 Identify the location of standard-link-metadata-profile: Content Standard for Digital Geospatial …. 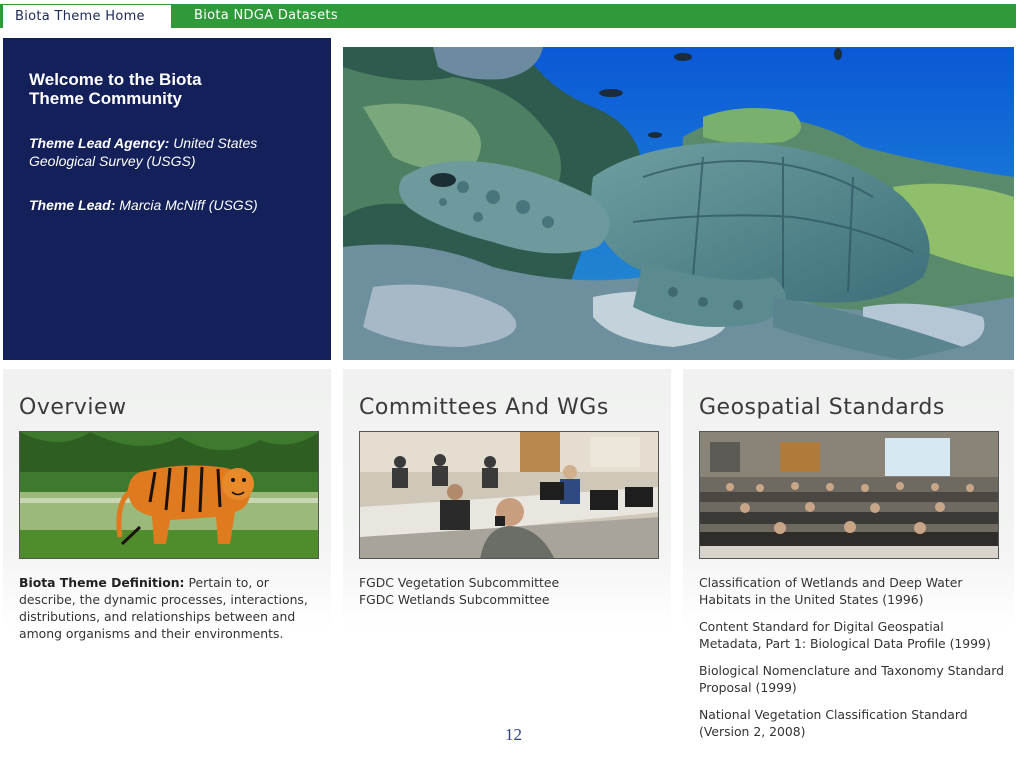
(851, 635).